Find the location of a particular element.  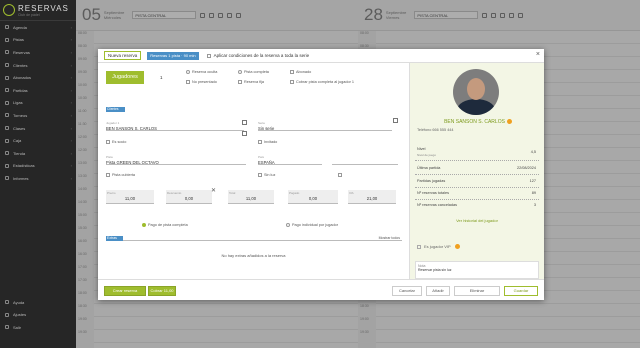

check-member: Es socio is located at coordinates (116, 142).